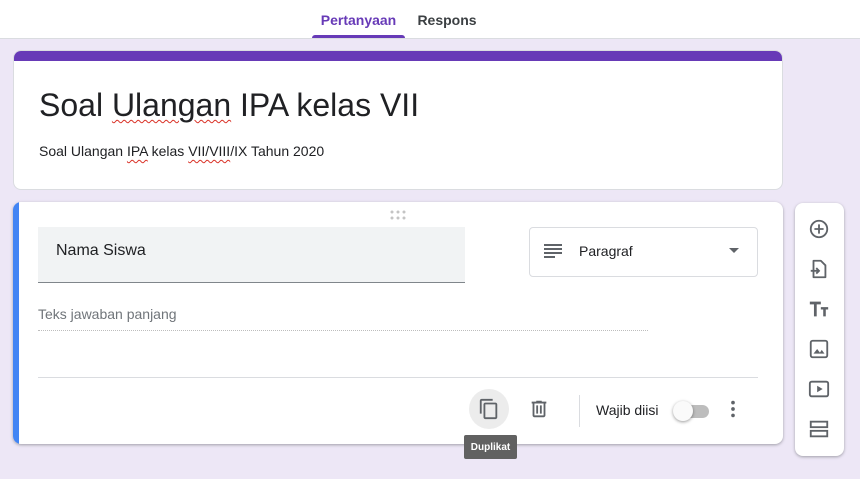  I want to click on form-title: Soal Ulangan IPA kelas VII, so click(229, 105).